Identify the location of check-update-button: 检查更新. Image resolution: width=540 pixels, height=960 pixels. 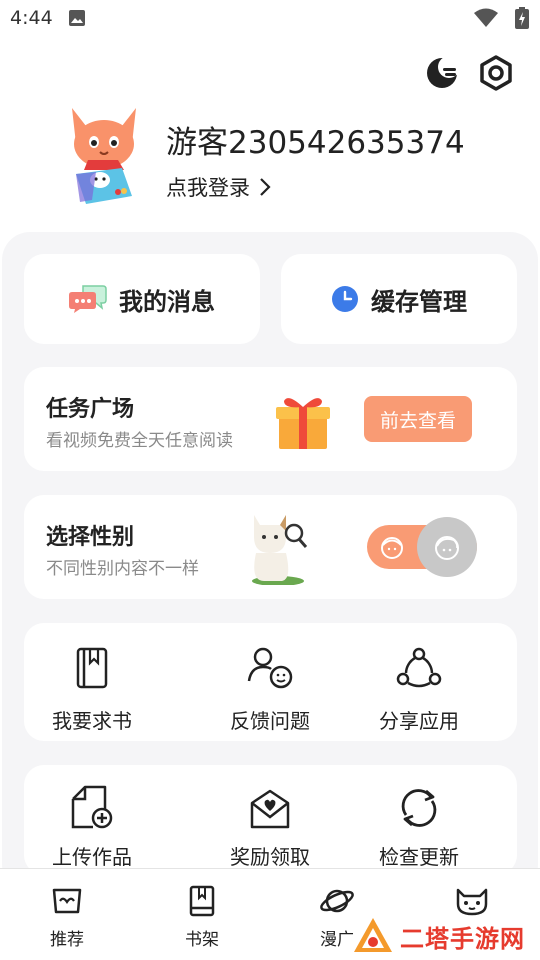
(419, 825).